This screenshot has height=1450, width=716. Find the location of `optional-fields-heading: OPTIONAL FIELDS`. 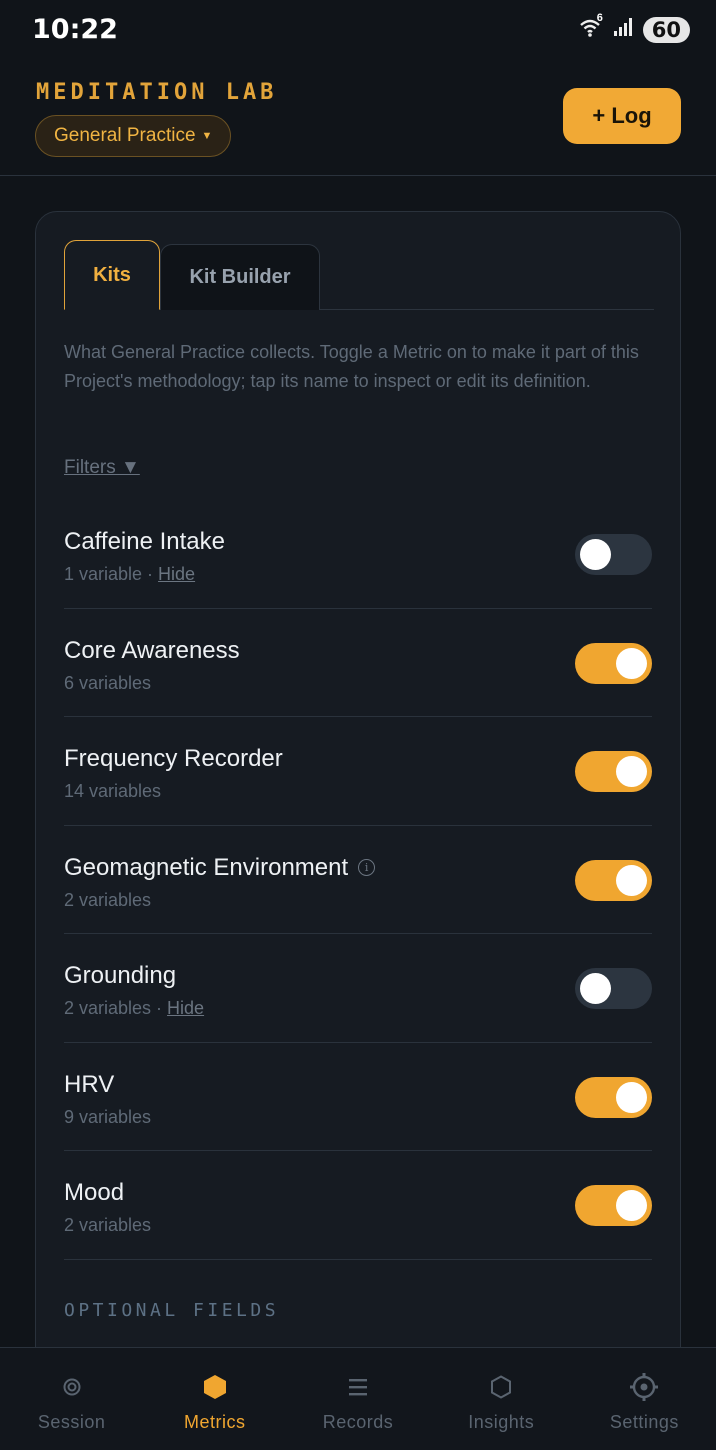

optional-fields-heading: OPTIONAL FIELDS is located at coordinates (172, 1310).